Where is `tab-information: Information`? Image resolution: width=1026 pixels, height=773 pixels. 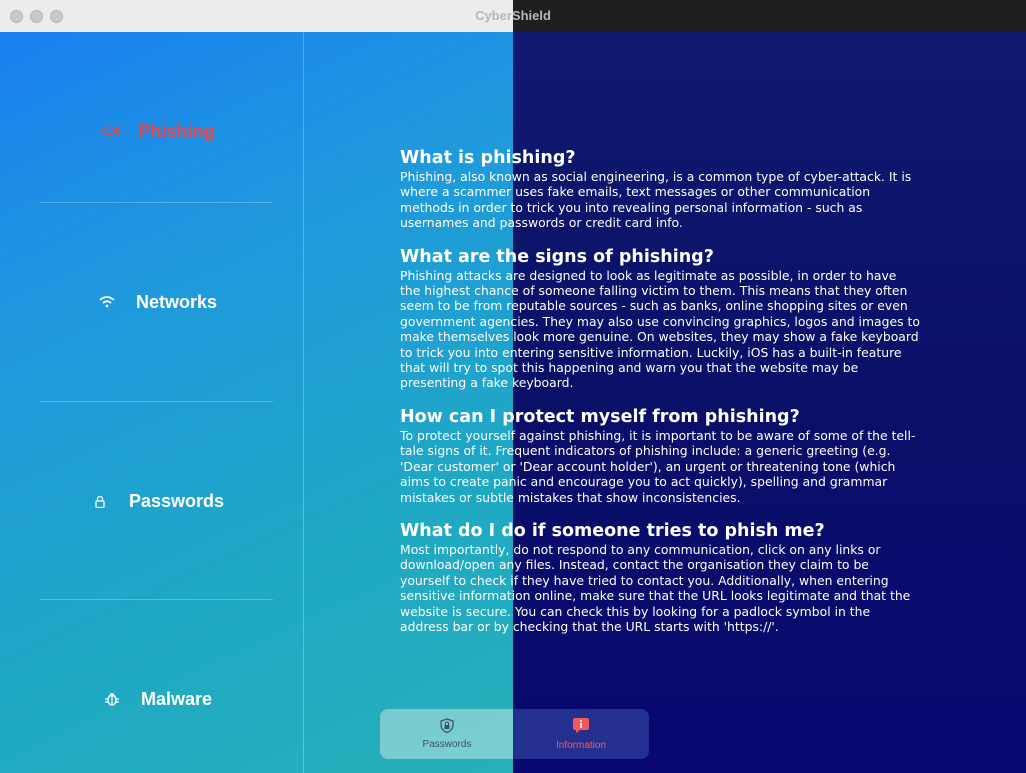
tab-information: Information is located at coordinates (581, 734).